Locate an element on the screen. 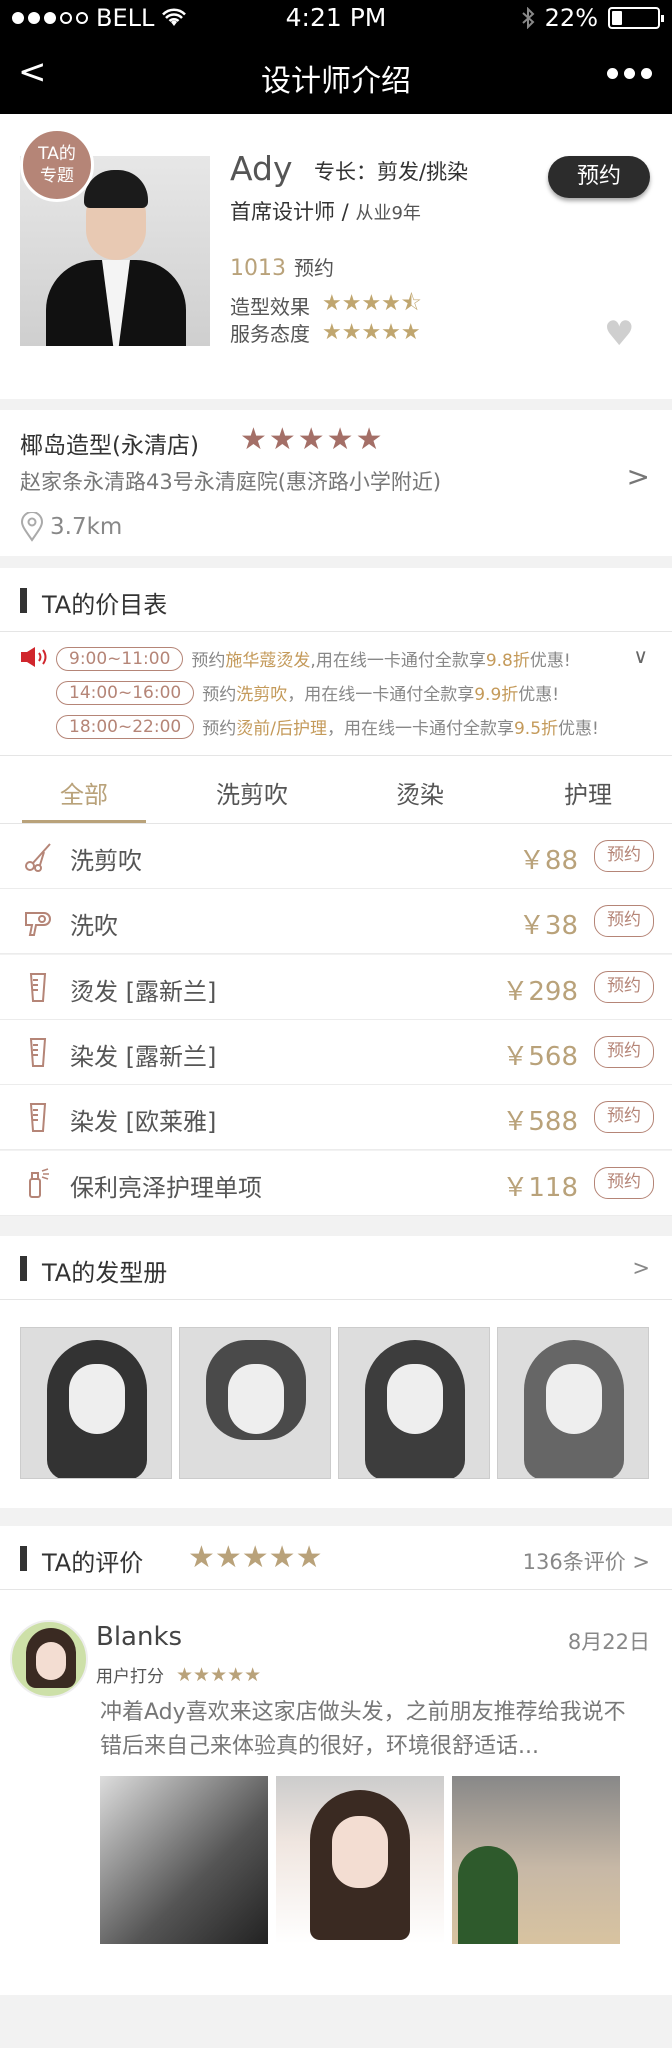 This screenshot has width=672, height=2048. service-name: 洗剪吹 is located at coordinates (106, 861).